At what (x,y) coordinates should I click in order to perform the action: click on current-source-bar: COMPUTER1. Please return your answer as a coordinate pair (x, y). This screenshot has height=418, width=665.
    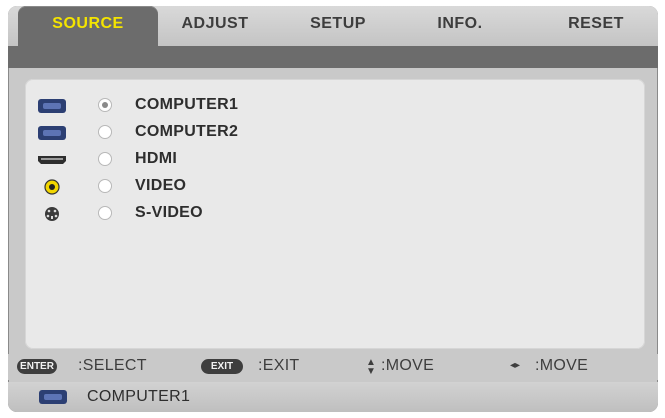
    Looking at the image, I should click on (333, 397).